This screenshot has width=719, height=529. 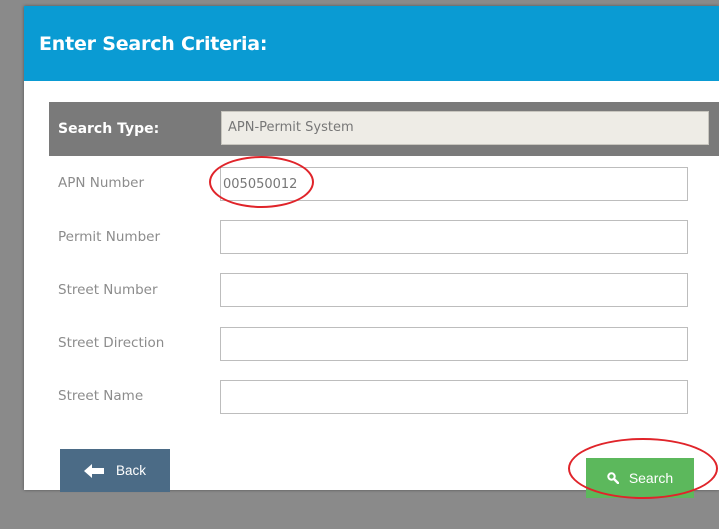 I want to click on street-name-label: Street Name, so click(x=101, y=396).